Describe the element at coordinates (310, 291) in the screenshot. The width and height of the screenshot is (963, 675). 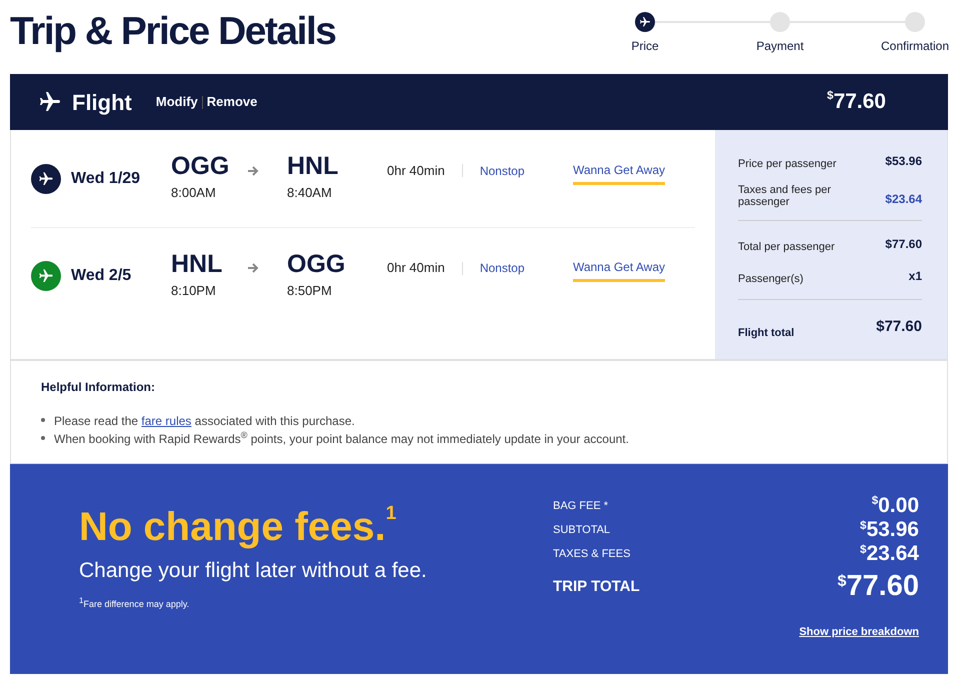
I see `arrival-time: 8:50PM` at that location.